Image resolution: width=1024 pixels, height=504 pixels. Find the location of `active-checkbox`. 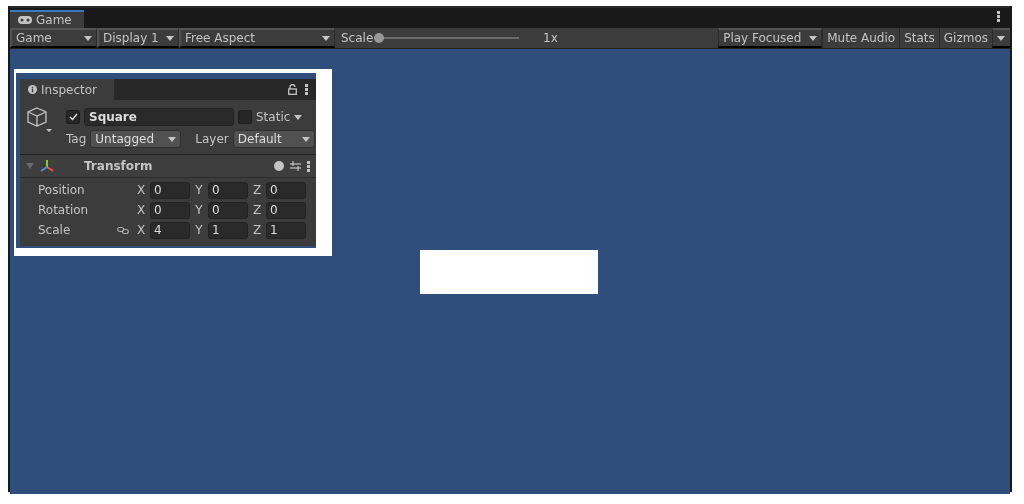

active-checkbox is located at coordinates (73, 117).